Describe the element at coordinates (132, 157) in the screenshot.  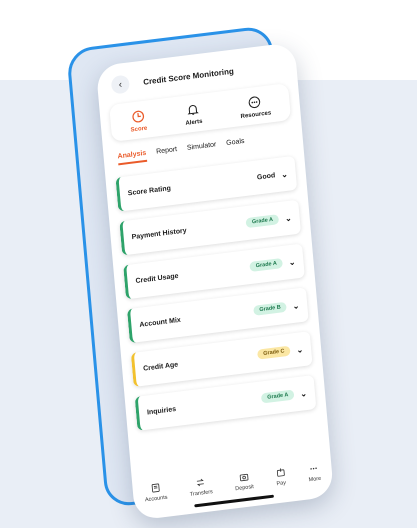
I see `subtab-analysis: Analysis` at that location.